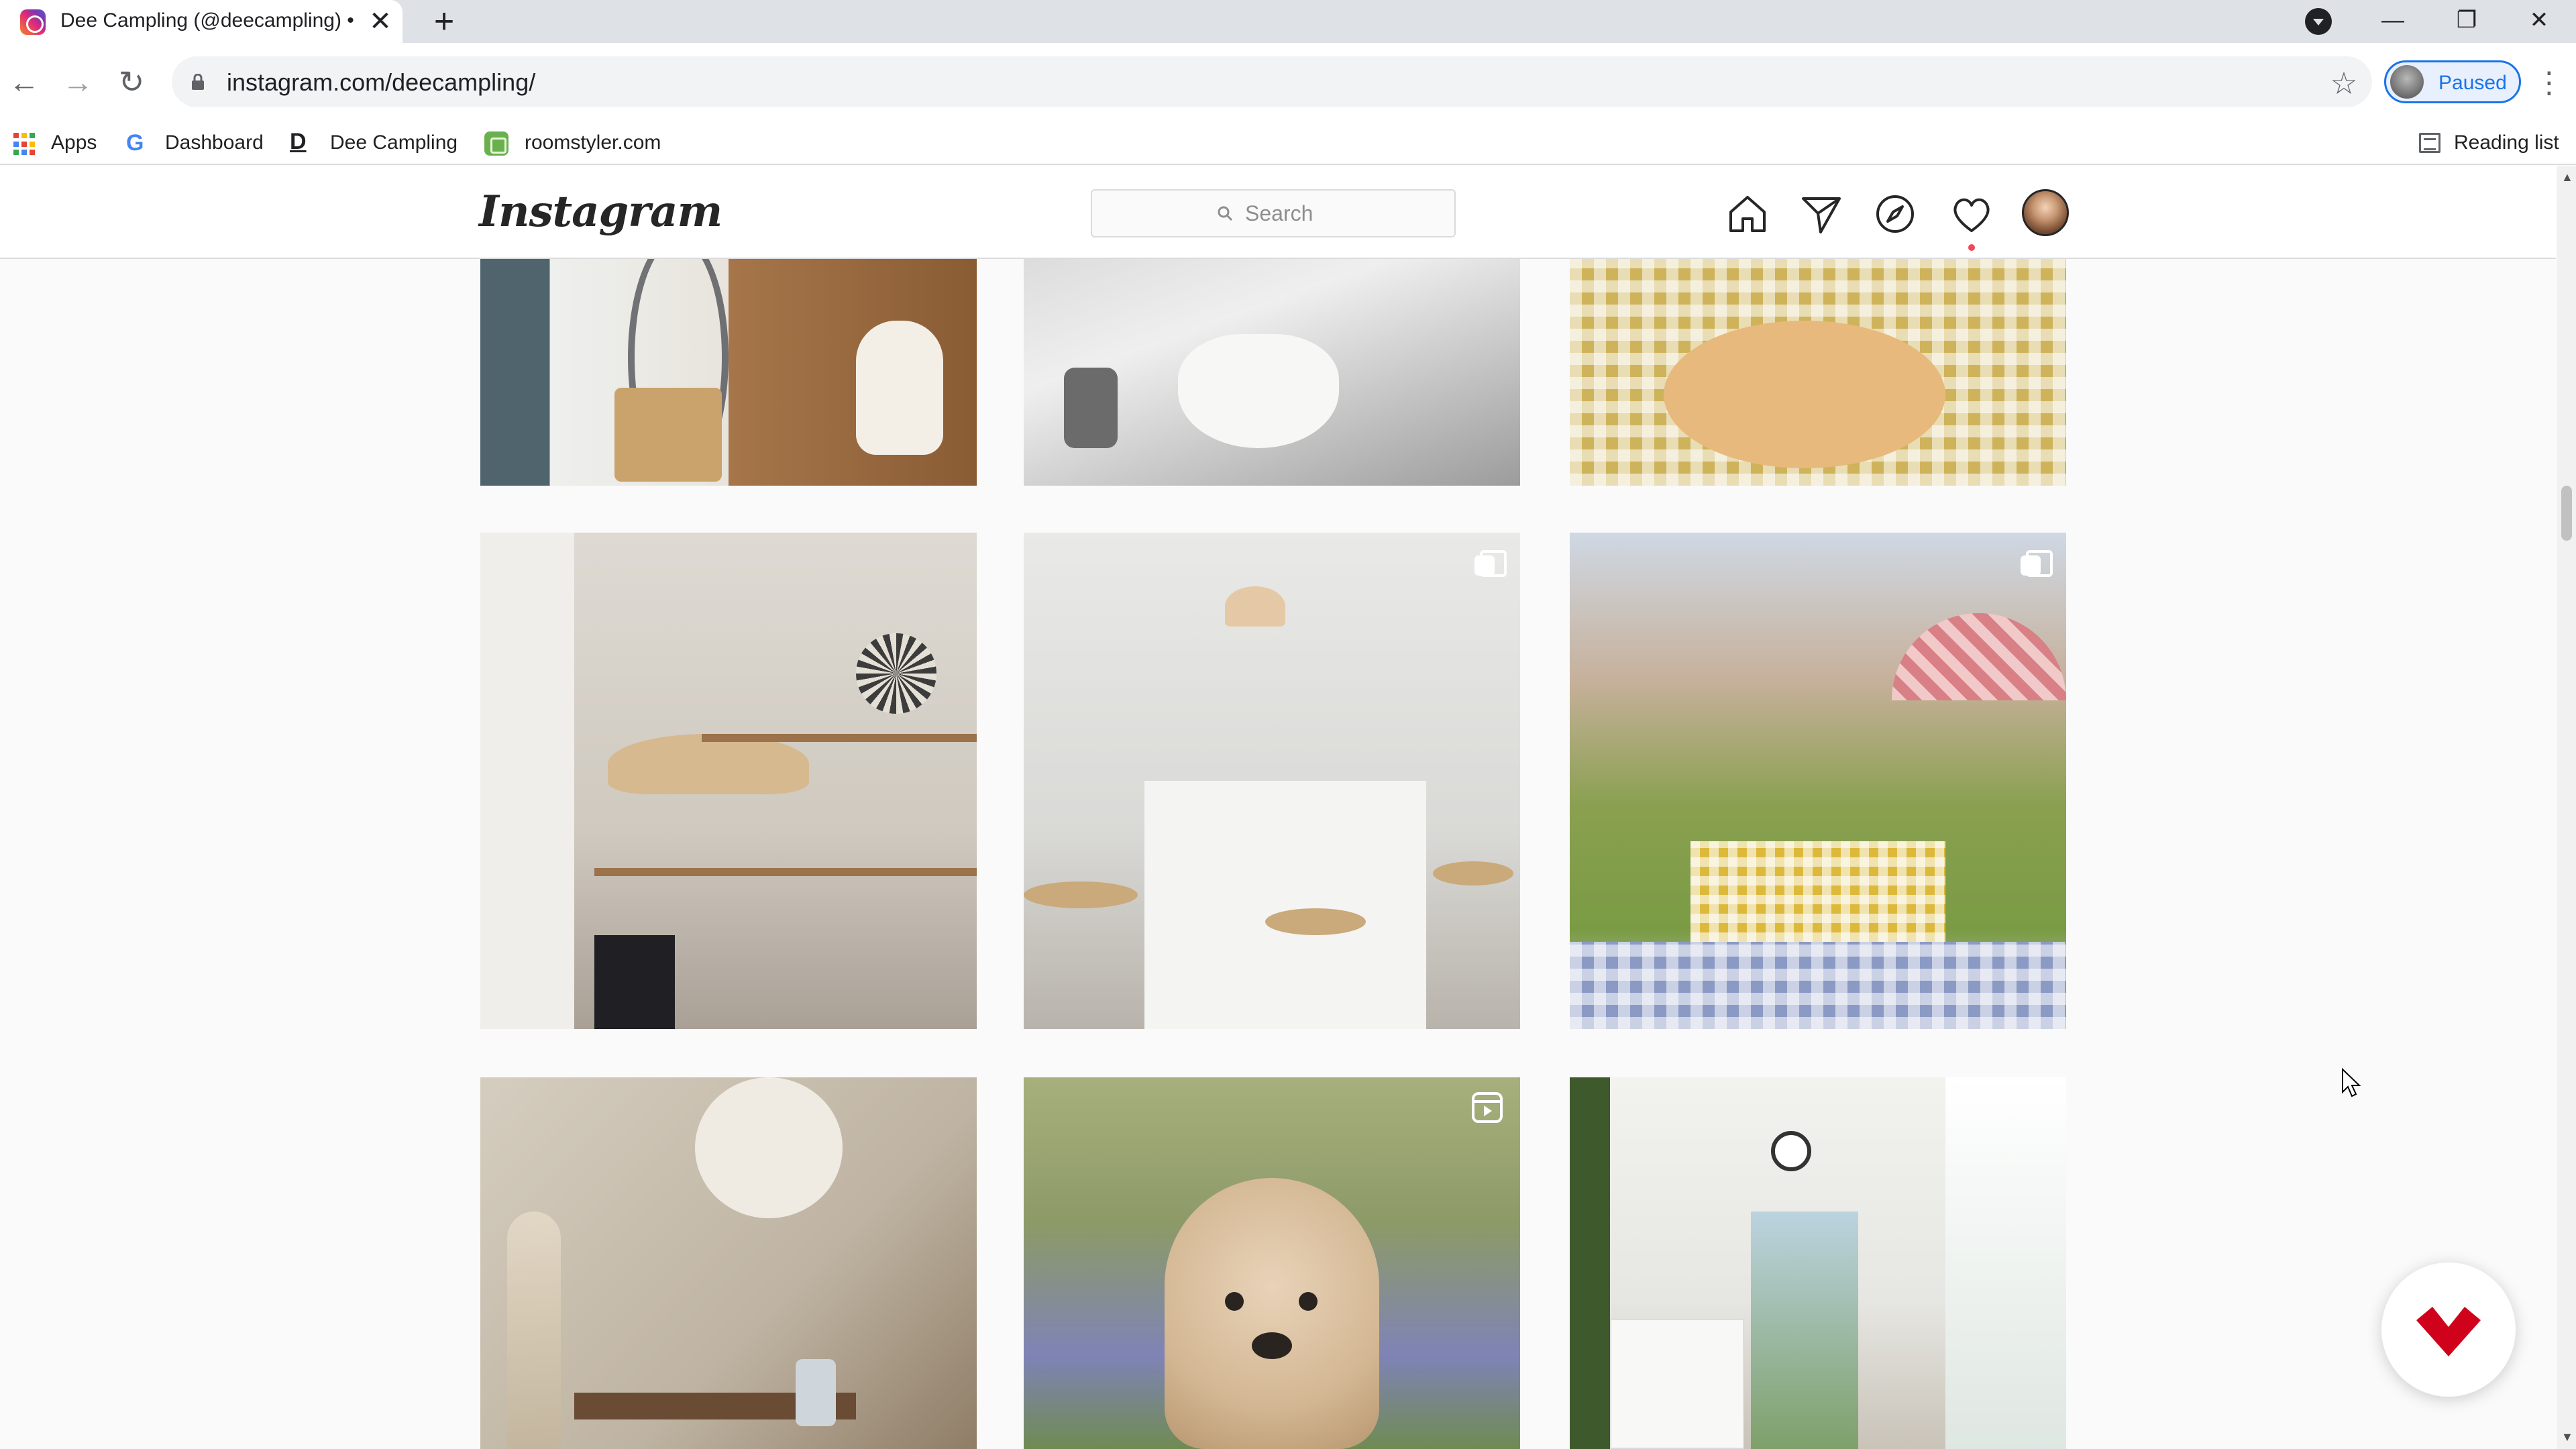 The height and width of the screenshot is (1449, 2576). I want to click on reel-icon, so click(1487, 1107).